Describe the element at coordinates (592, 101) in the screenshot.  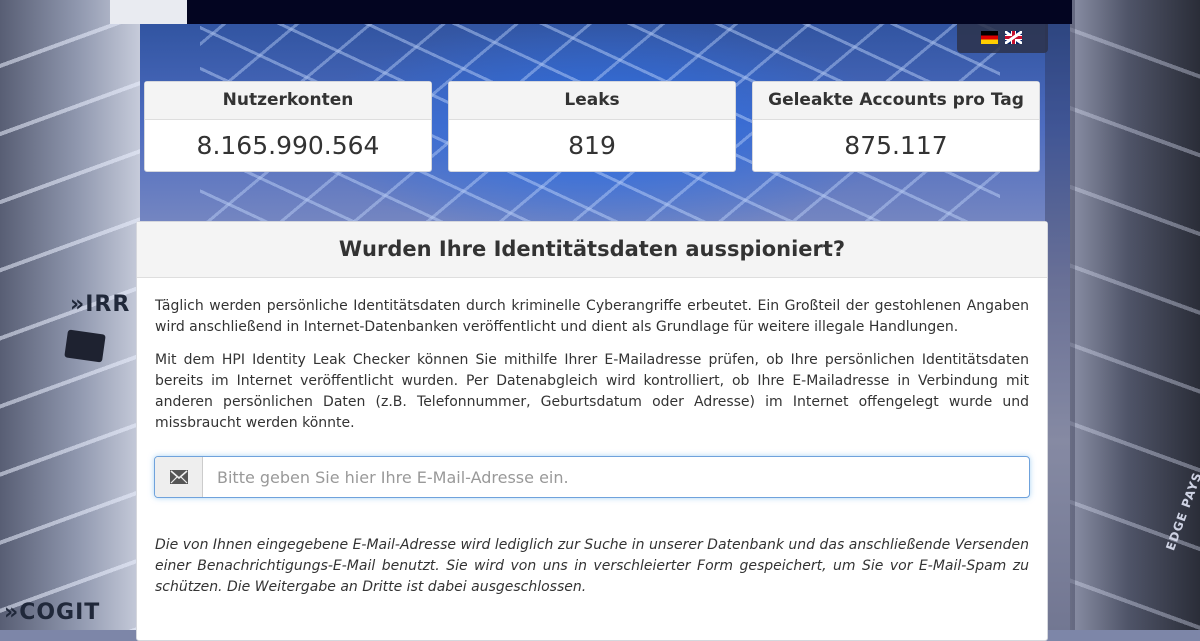
I see `stat-label: Leaks` at that location.